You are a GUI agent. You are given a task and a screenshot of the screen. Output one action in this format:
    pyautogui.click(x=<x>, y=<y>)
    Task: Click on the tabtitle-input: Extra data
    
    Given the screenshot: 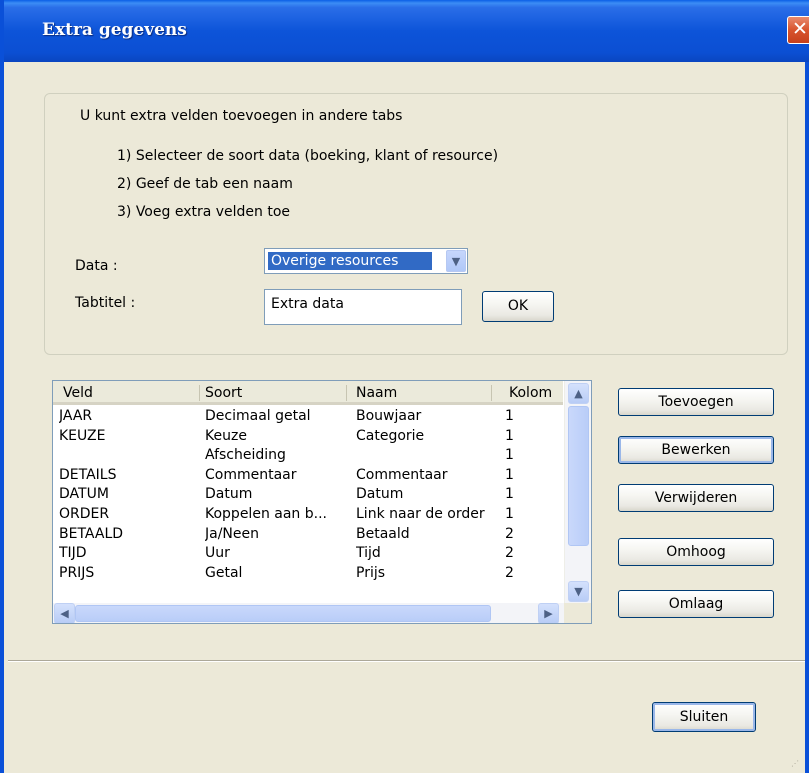 What is the action you would take?
    pyautogui.click(x=363, y=307)
    